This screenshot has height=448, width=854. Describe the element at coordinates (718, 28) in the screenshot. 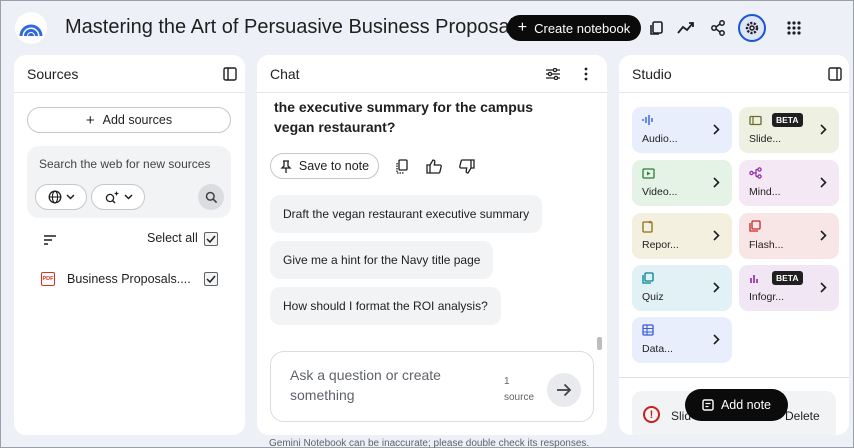

I see `share-icon` at that location.